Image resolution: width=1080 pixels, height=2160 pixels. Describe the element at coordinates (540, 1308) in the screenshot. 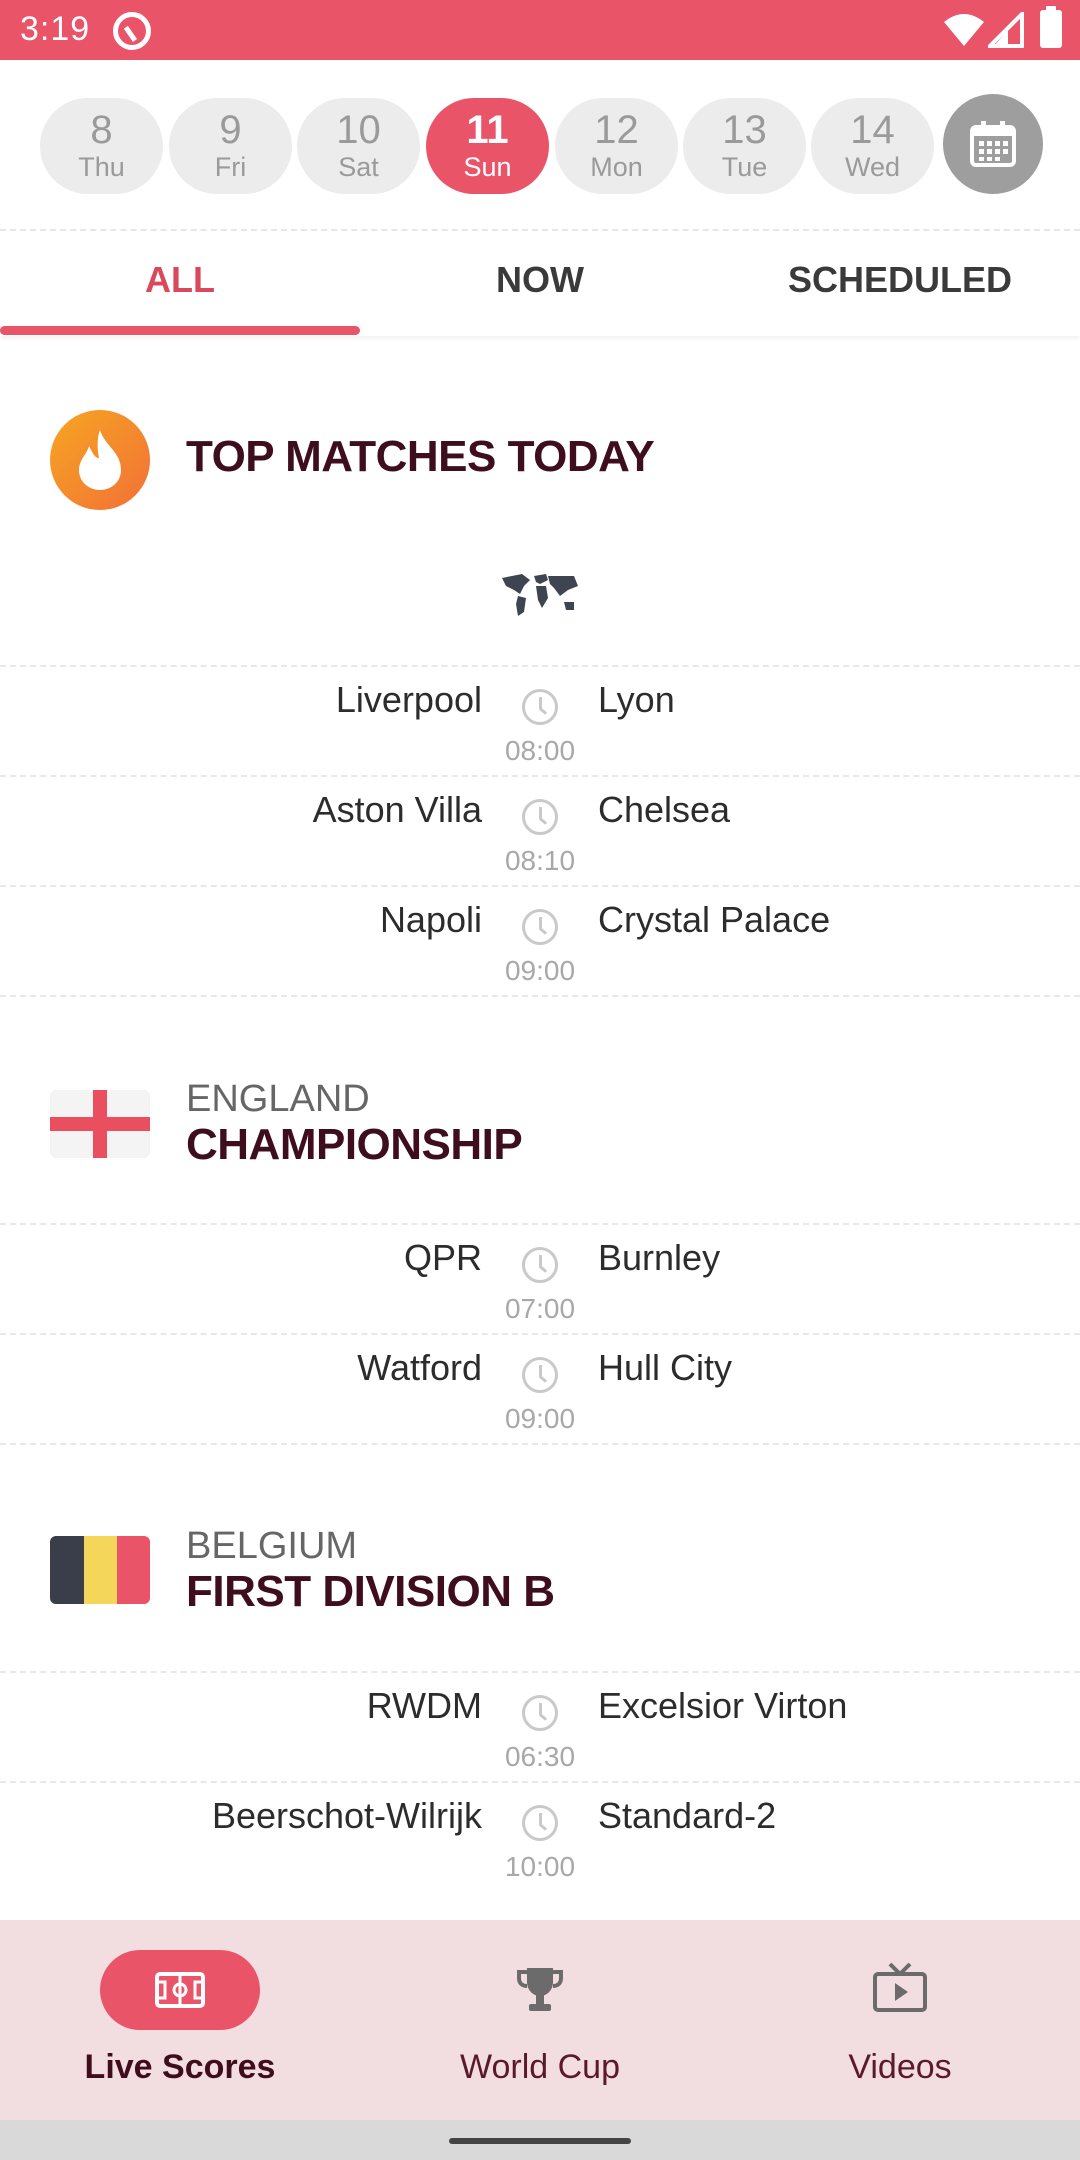

I see `kickoff-time: 07:00` at that location.